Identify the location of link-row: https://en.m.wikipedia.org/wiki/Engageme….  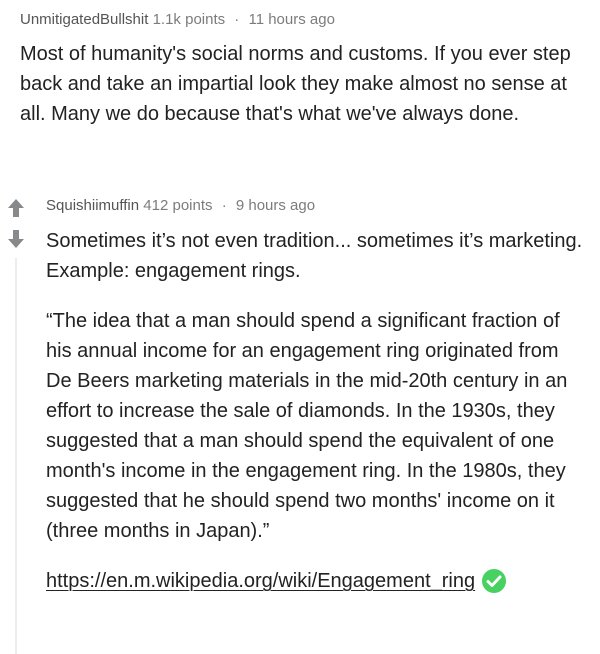
(316, 581).